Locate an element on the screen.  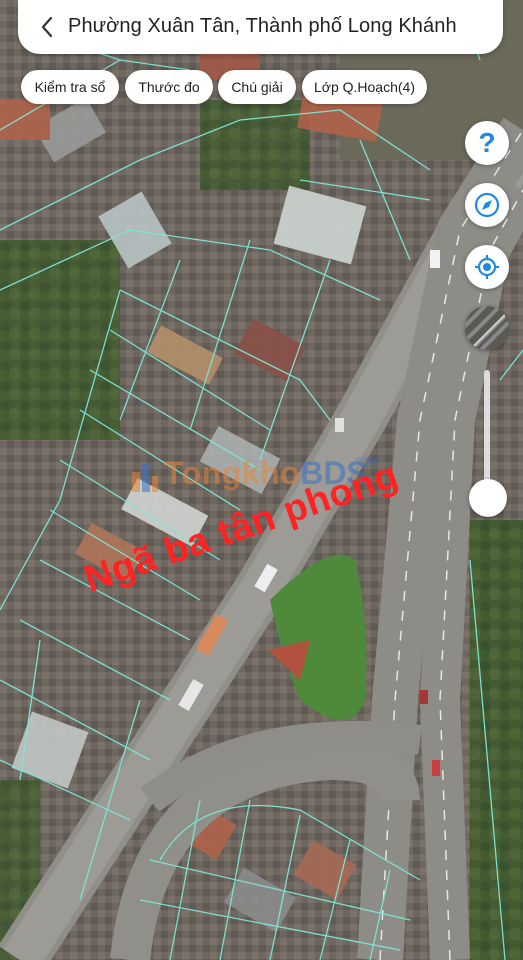
chip-legend: Chú giải is located at coordinates (257, 87).